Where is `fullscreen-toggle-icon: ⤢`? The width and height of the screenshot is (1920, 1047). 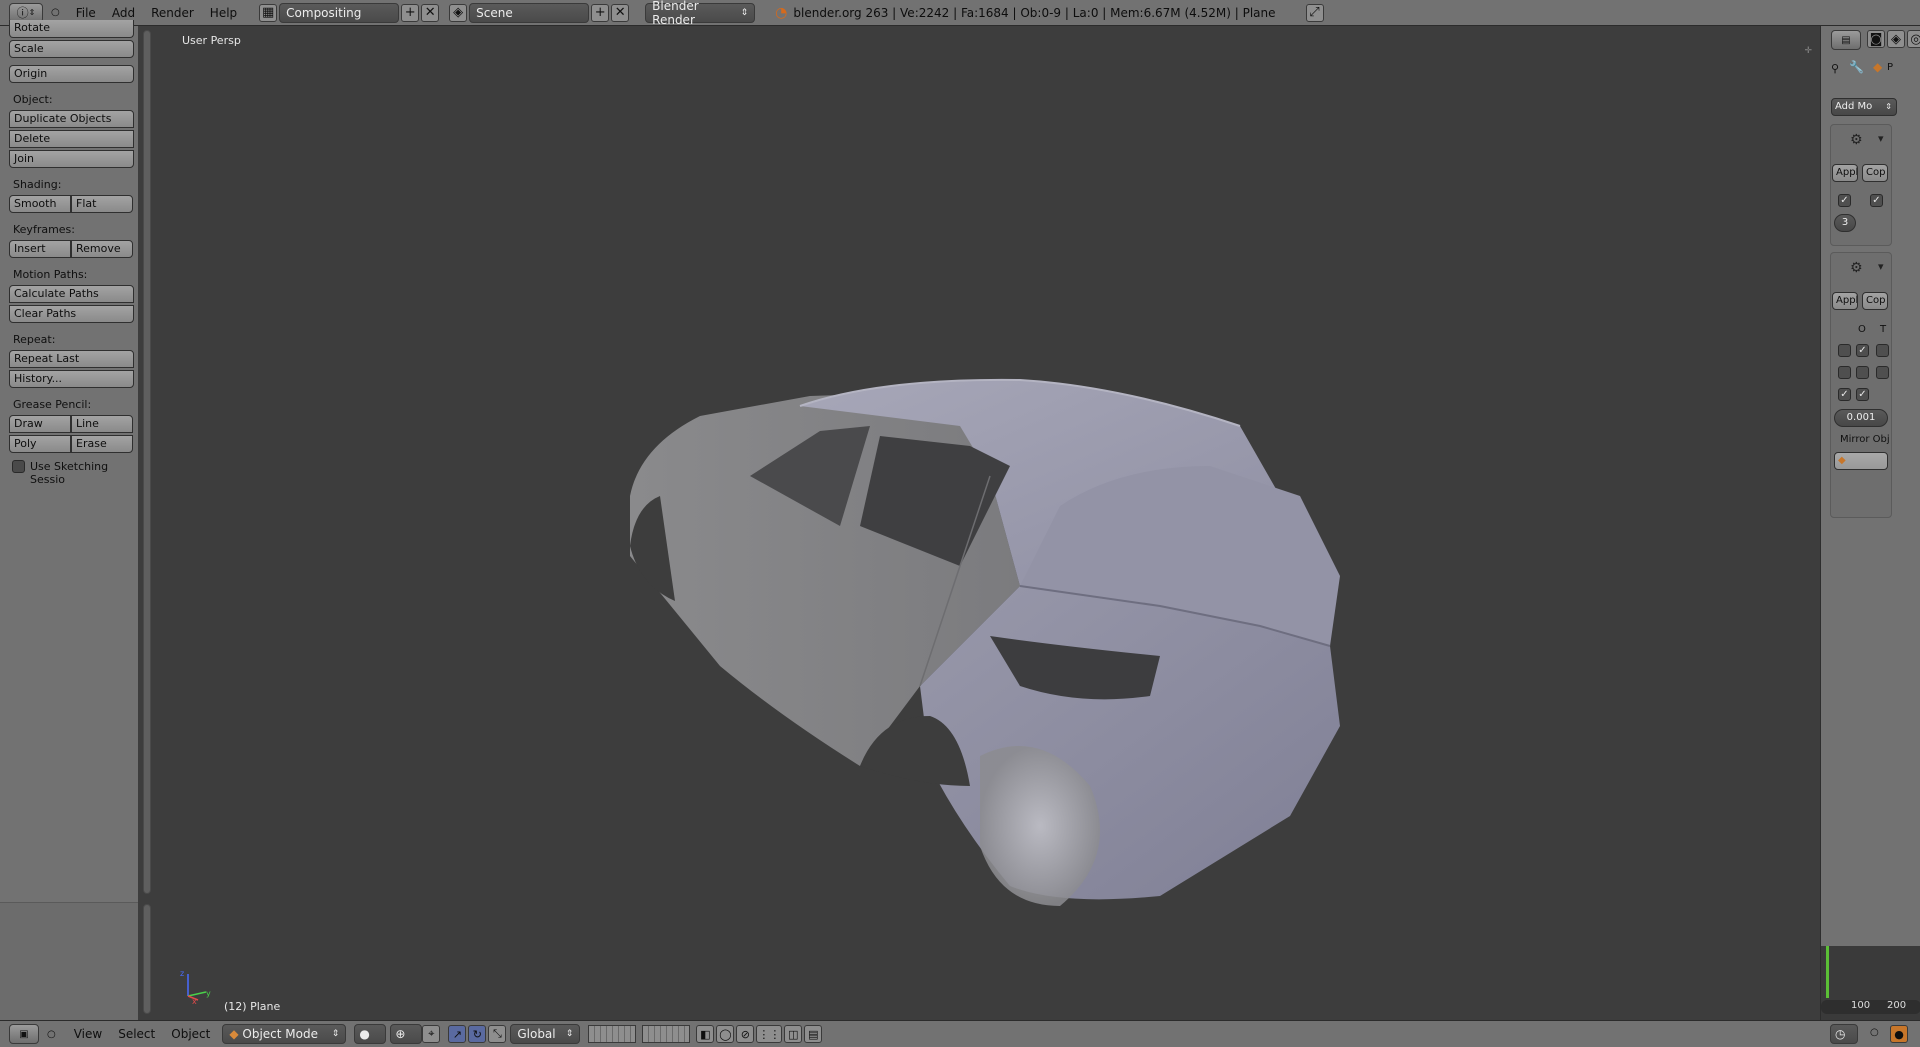
fullscreen-toggle-icon: ⤢ is located at coordinates (1314, 12).